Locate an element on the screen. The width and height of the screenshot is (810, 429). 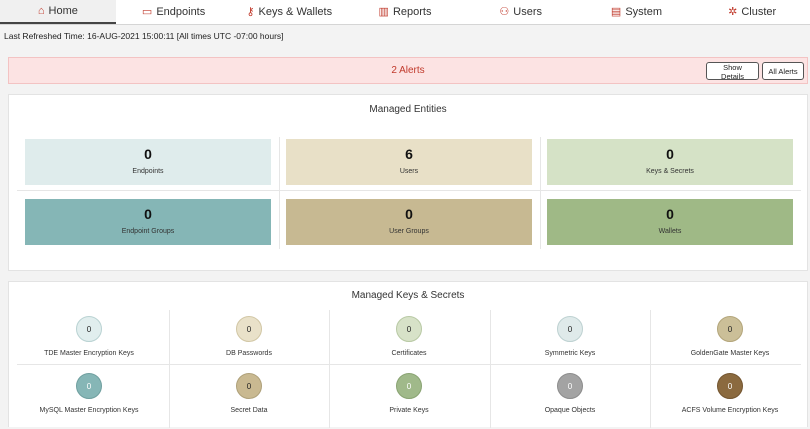
users-tile: 6 Users is located at coordinates (409, 162).